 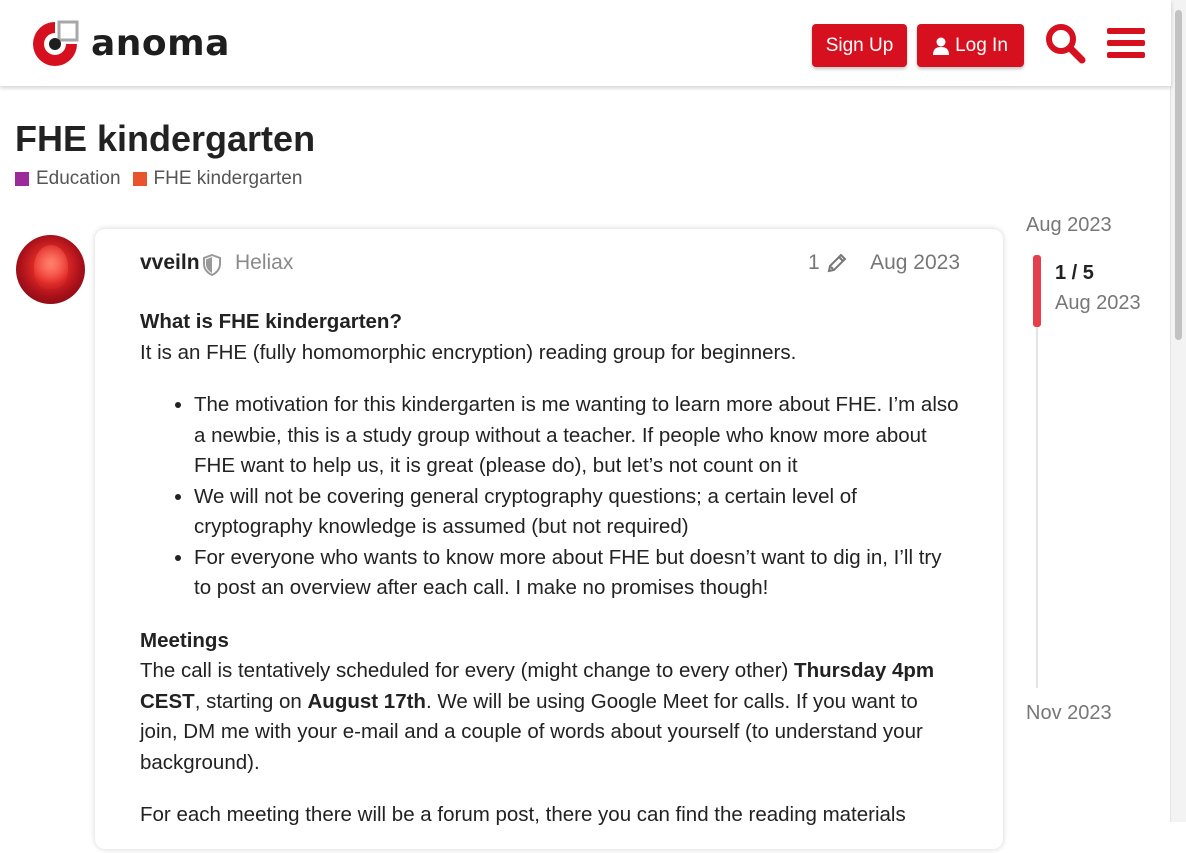 I want to click on category-fhe-kindergarten: FHE kindergarten, so click(x=217, y=179).